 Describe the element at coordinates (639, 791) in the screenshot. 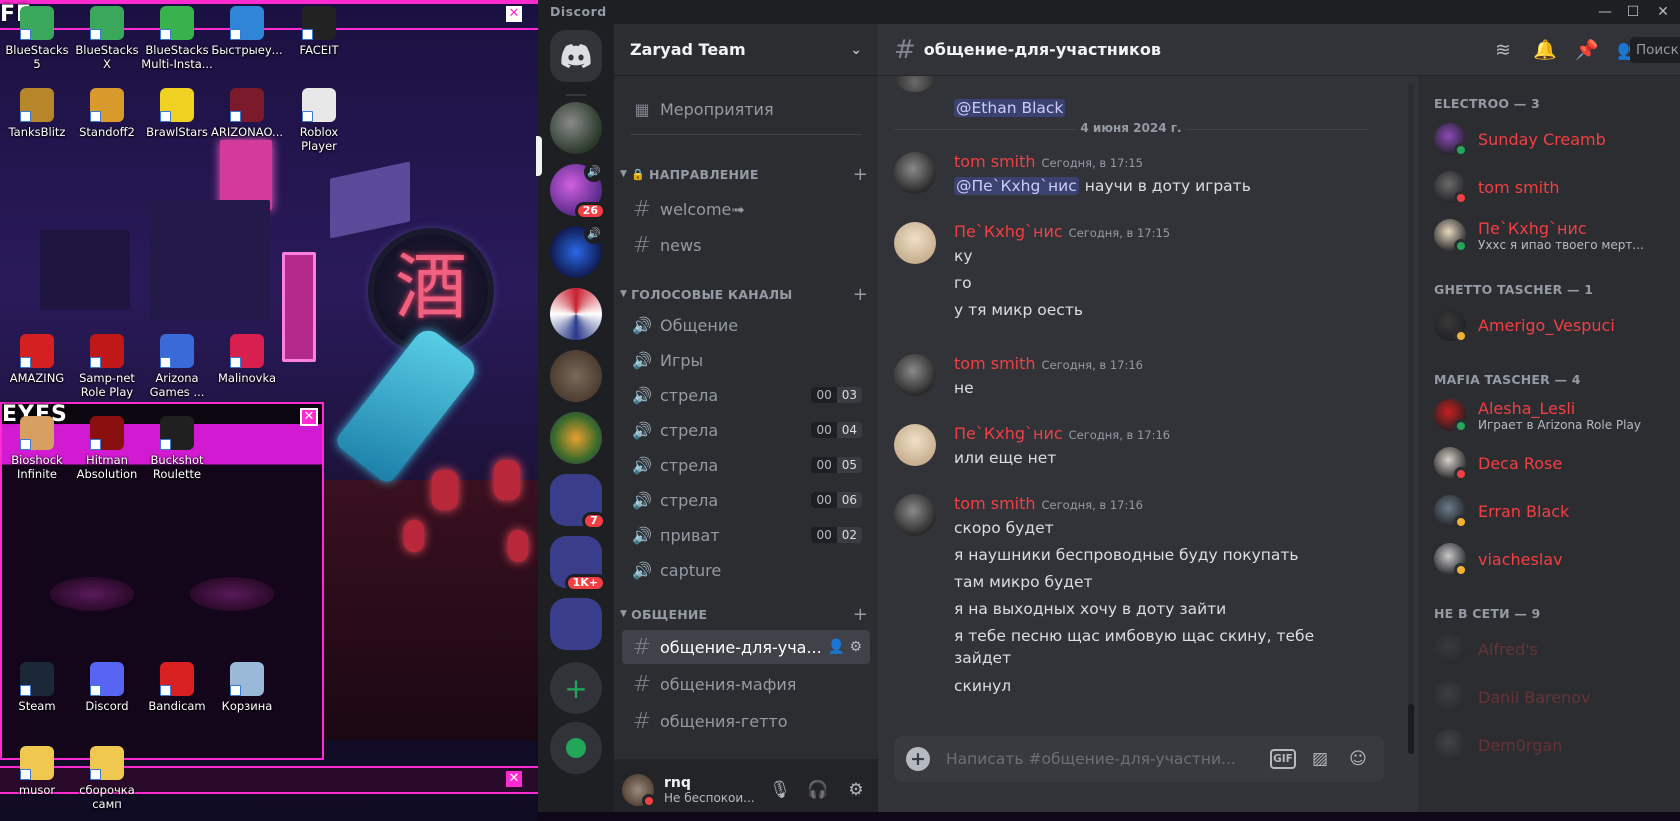

I see `user-avatar` at that location.